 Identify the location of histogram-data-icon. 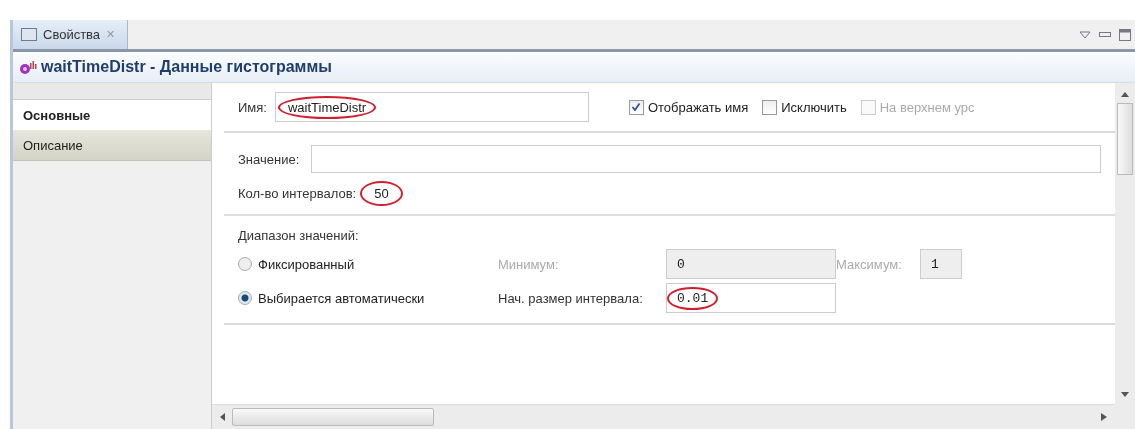
(28, 67).